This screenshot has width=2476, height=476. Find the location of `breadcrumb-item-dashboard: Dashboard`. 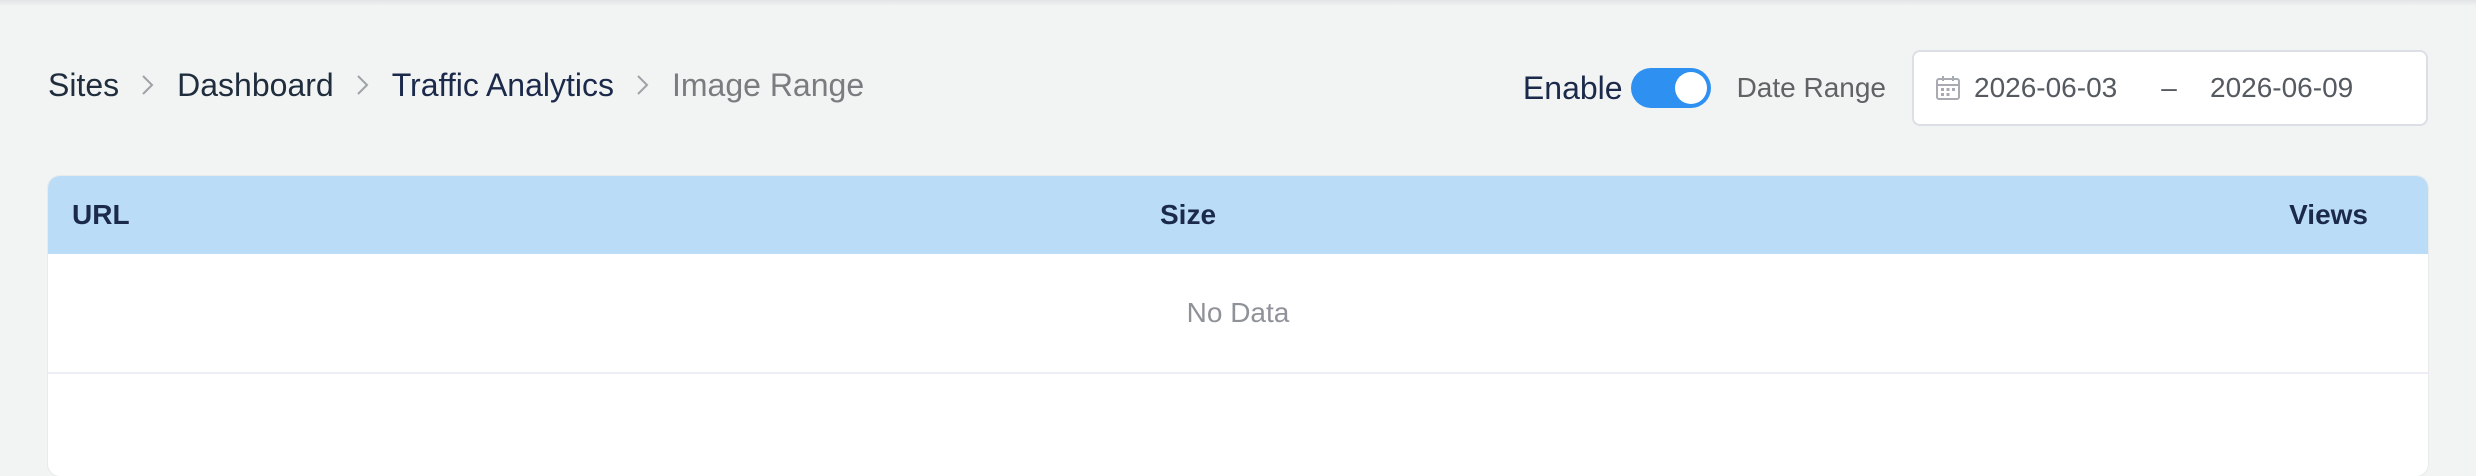

breadcrumb-item-dashboard: Dashboard is located at coordinates (255, 85).